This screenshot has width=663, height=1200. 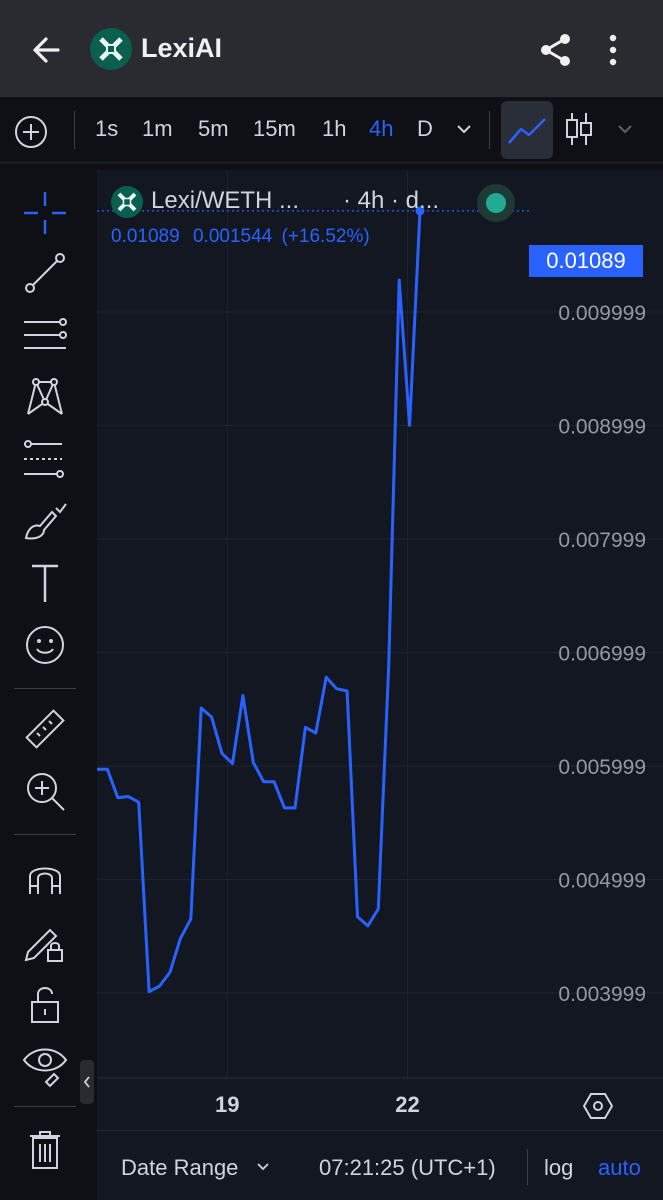 What do you see at coordinates (496, 203) in the screenshot?
I see `market-status-dot` at bounding box center [496, 203].